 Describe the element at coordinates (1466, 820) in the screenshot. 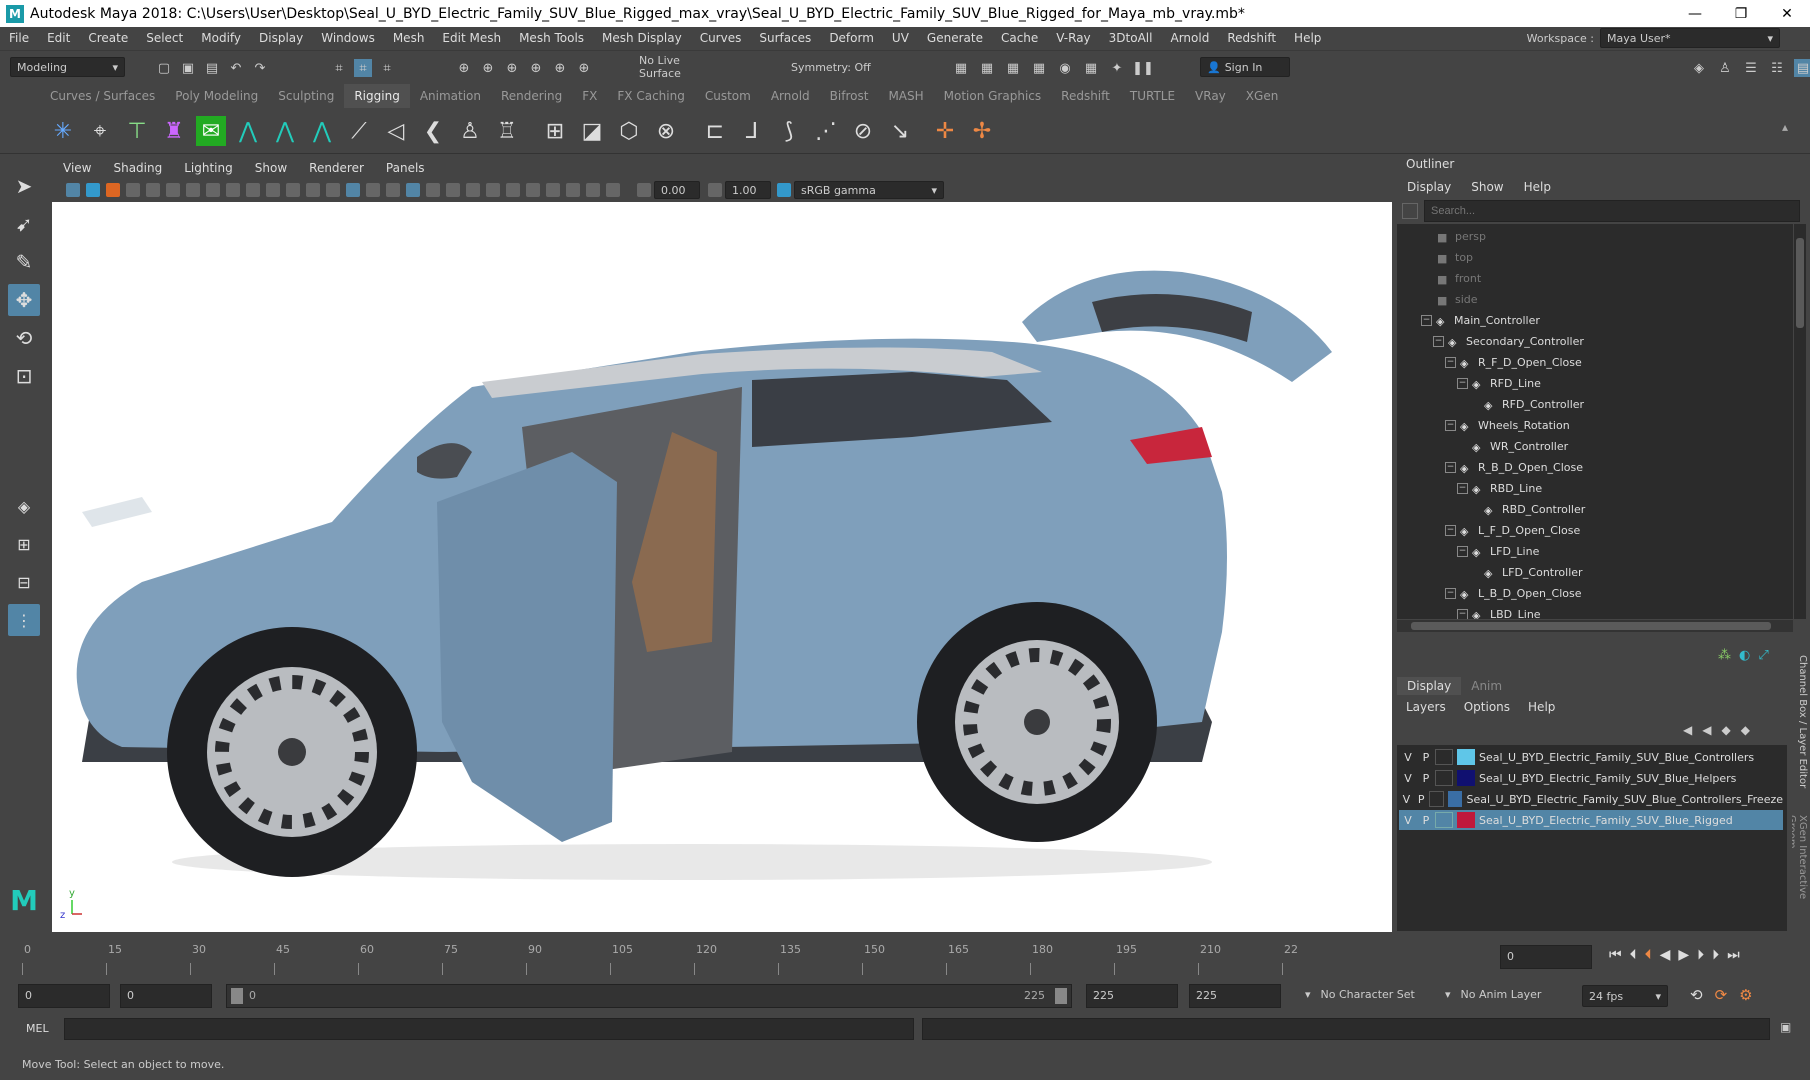

I see `layer-color-swatch` at that location.